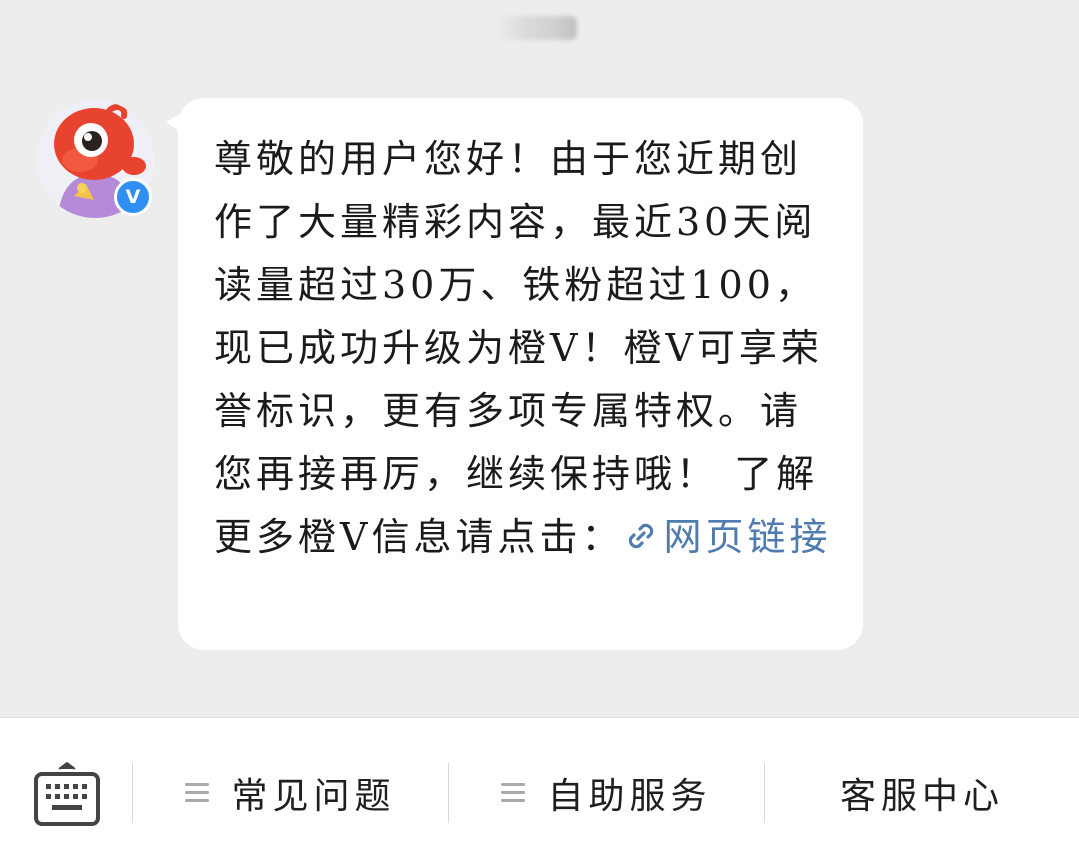 This screenshot has width=1079, height=867. Describe the element at coordinates (95, 159) in the screenshot. I see `avatar: V` at that location.